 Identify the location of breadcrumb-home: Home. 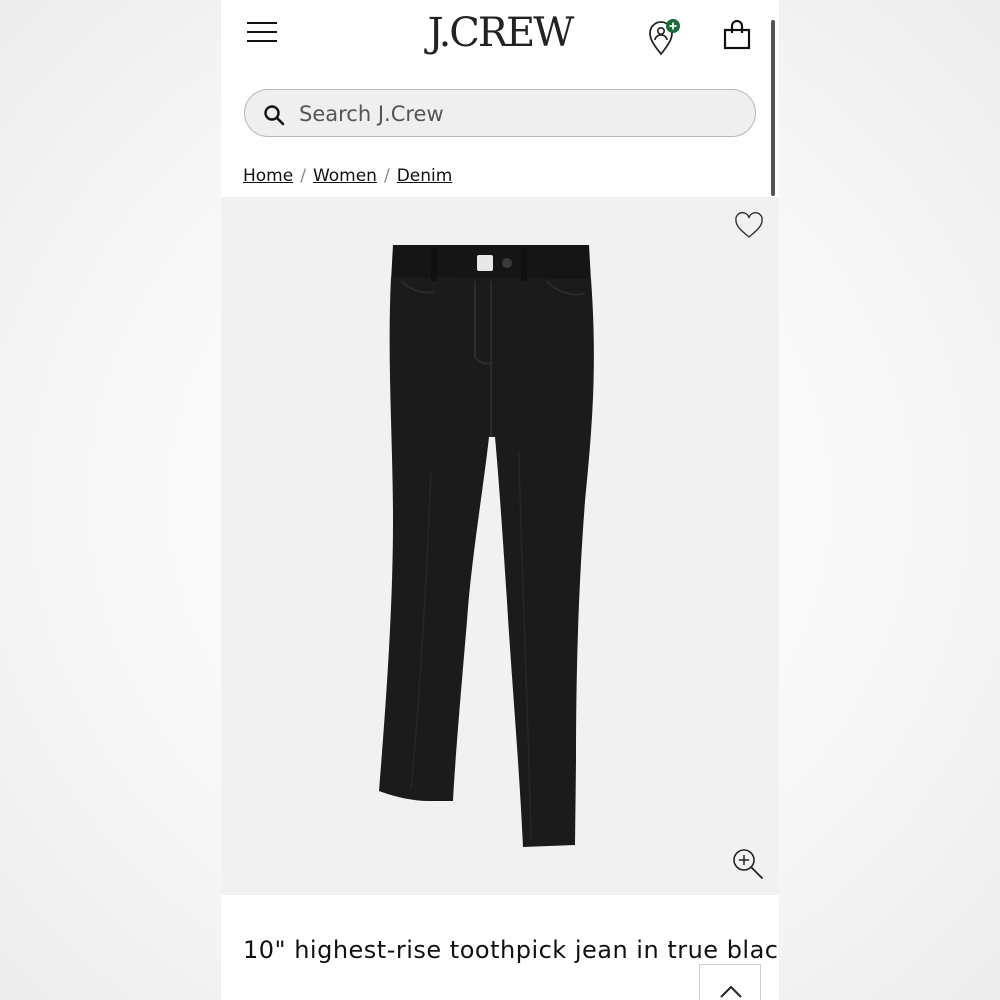
(268, 176).